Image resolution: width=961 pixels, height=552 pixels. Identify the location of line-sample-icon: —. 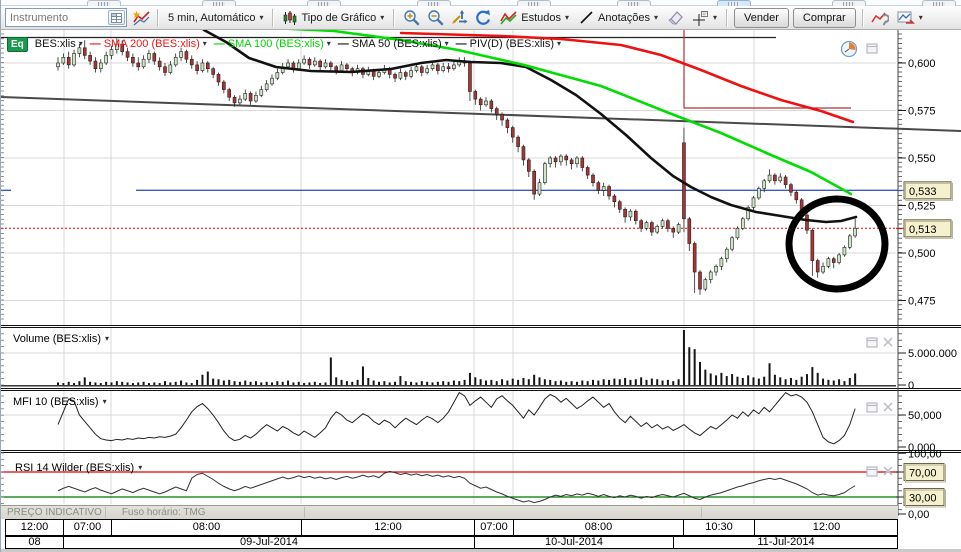
(219, 44).